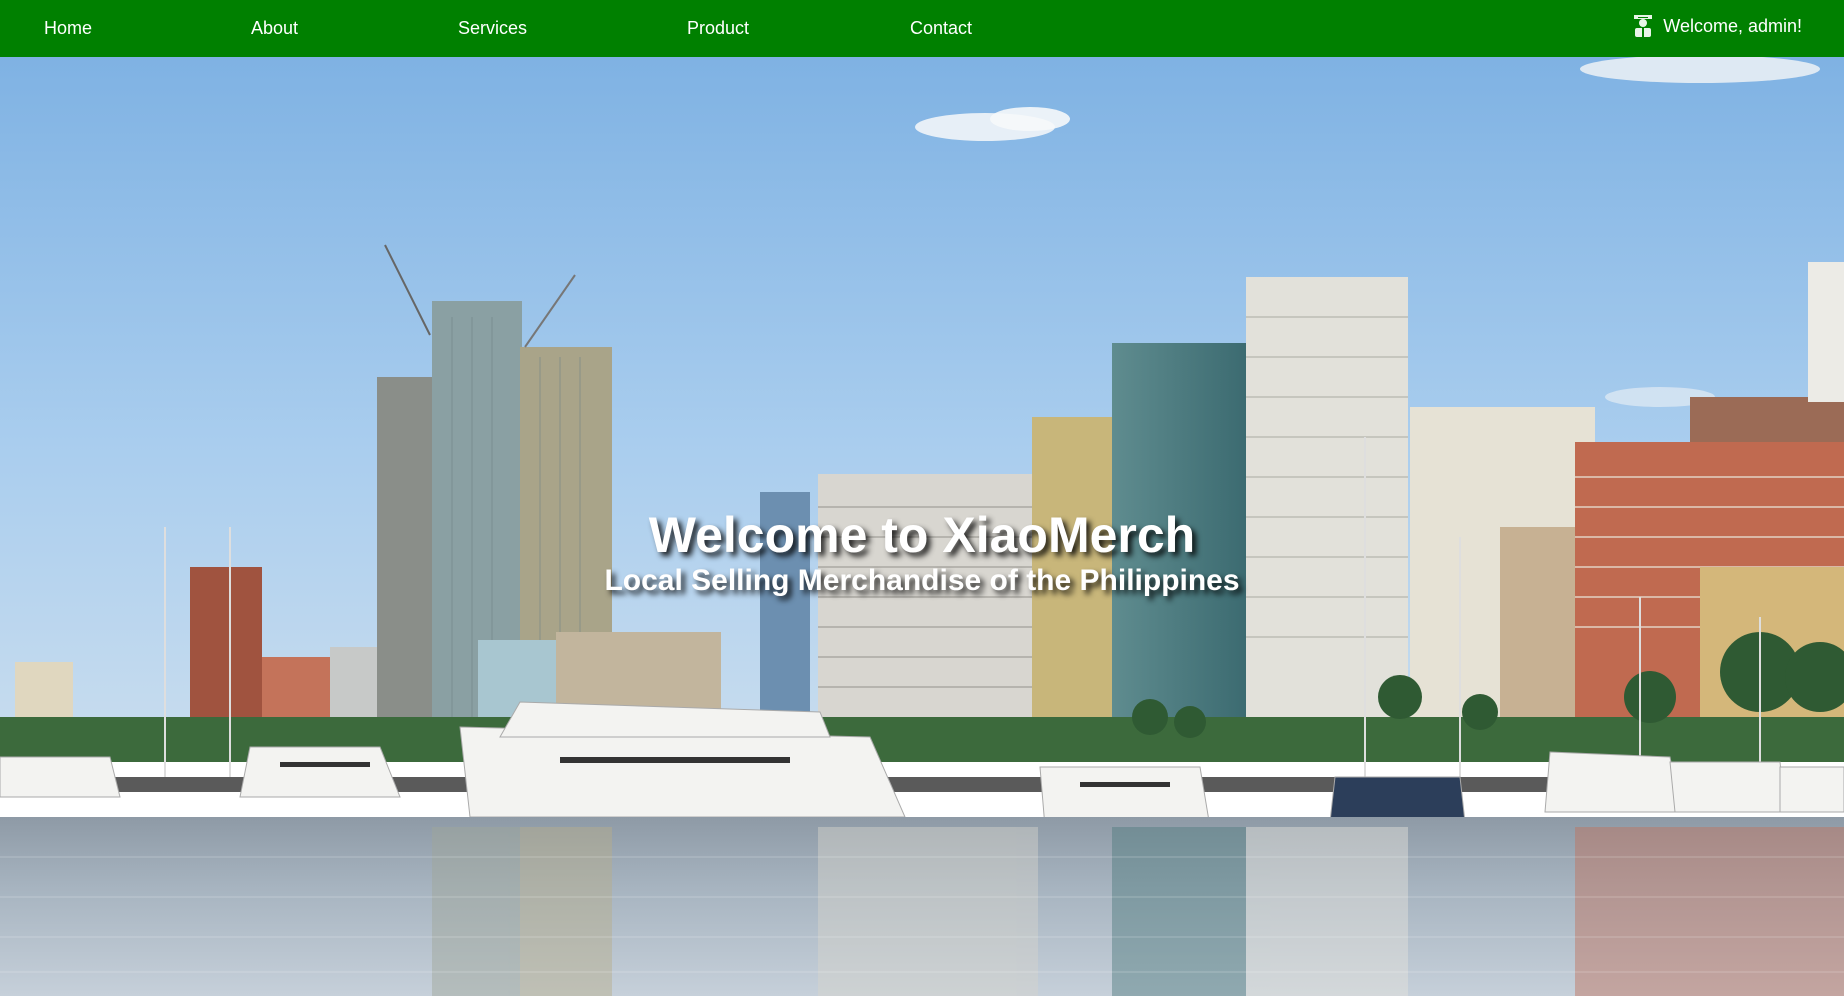  I want to click on hero-title: Welcome to XiaoMerch, so click(922, 535).